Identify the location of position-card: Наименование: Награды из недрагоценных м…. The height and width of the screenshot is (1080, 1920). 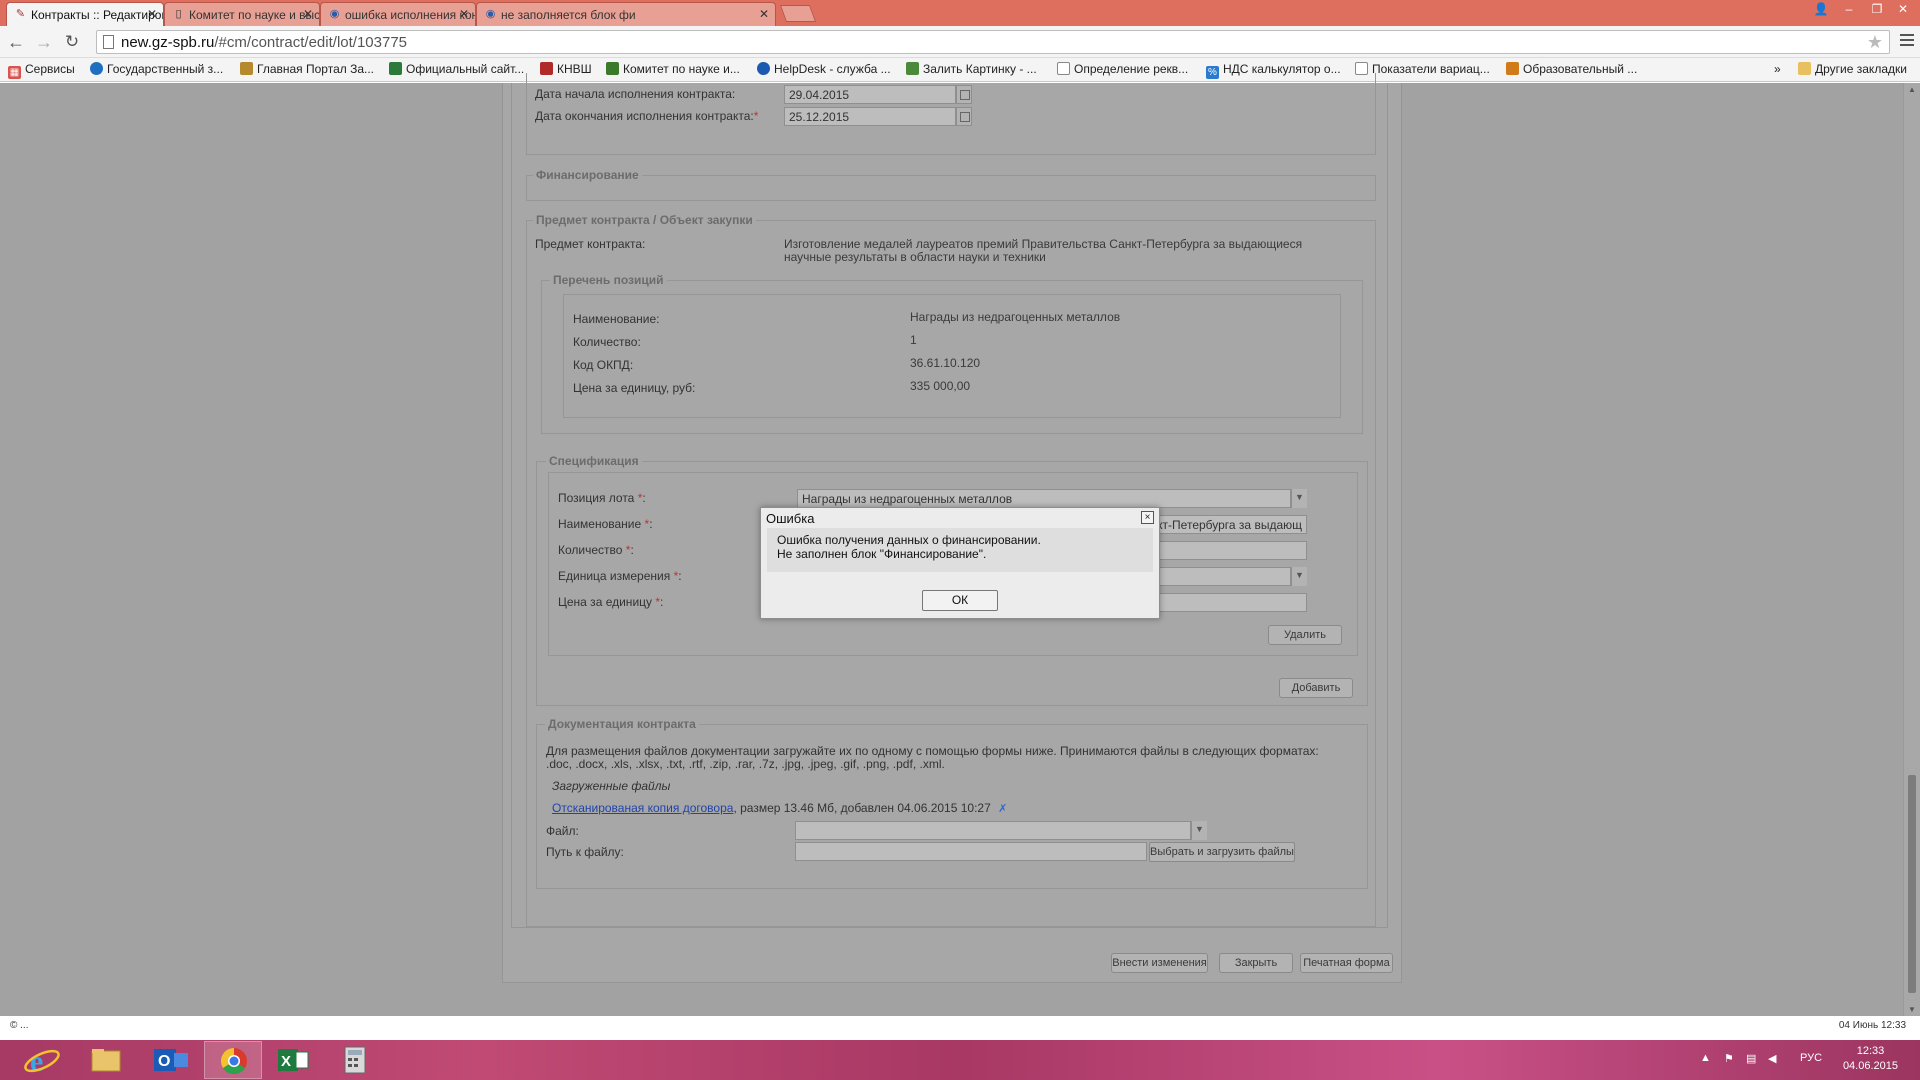
(952, 356).